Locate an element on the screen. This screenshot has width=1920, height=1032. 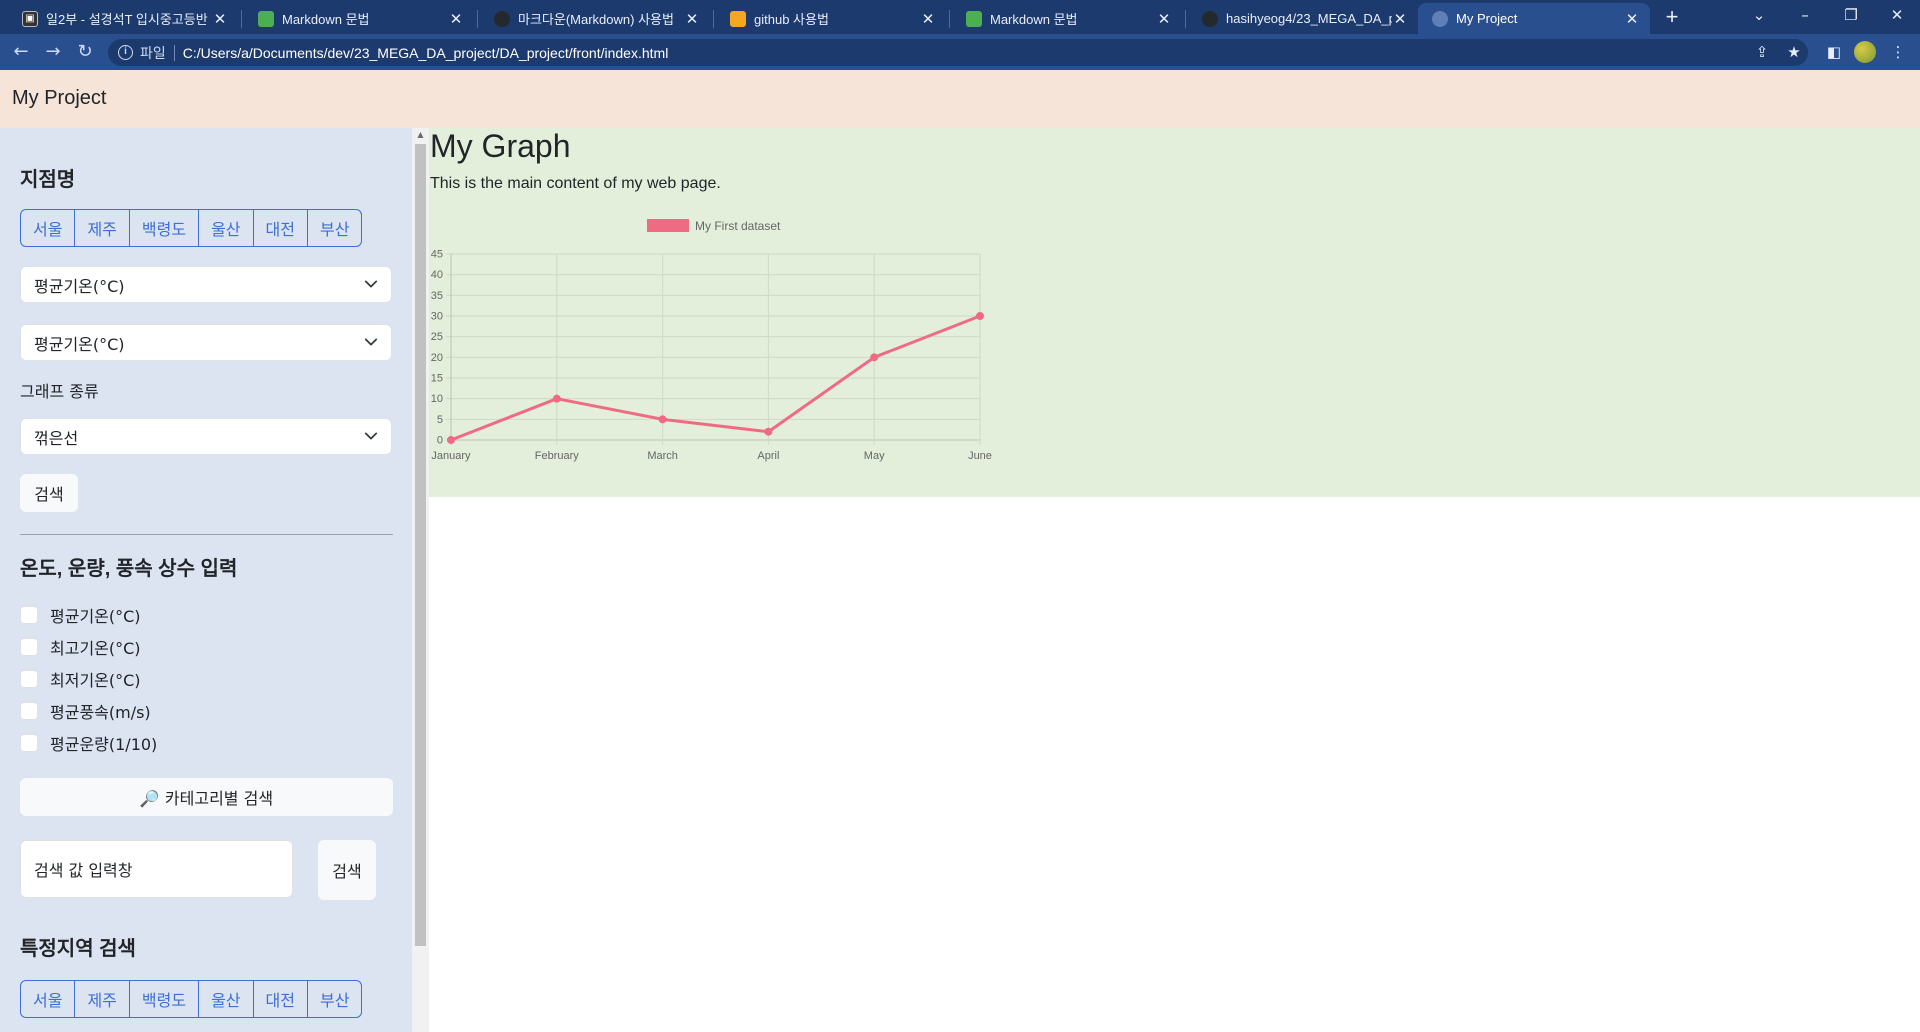
browser-tab-active: My Project ✕ is located at coordinates (1534, 18).